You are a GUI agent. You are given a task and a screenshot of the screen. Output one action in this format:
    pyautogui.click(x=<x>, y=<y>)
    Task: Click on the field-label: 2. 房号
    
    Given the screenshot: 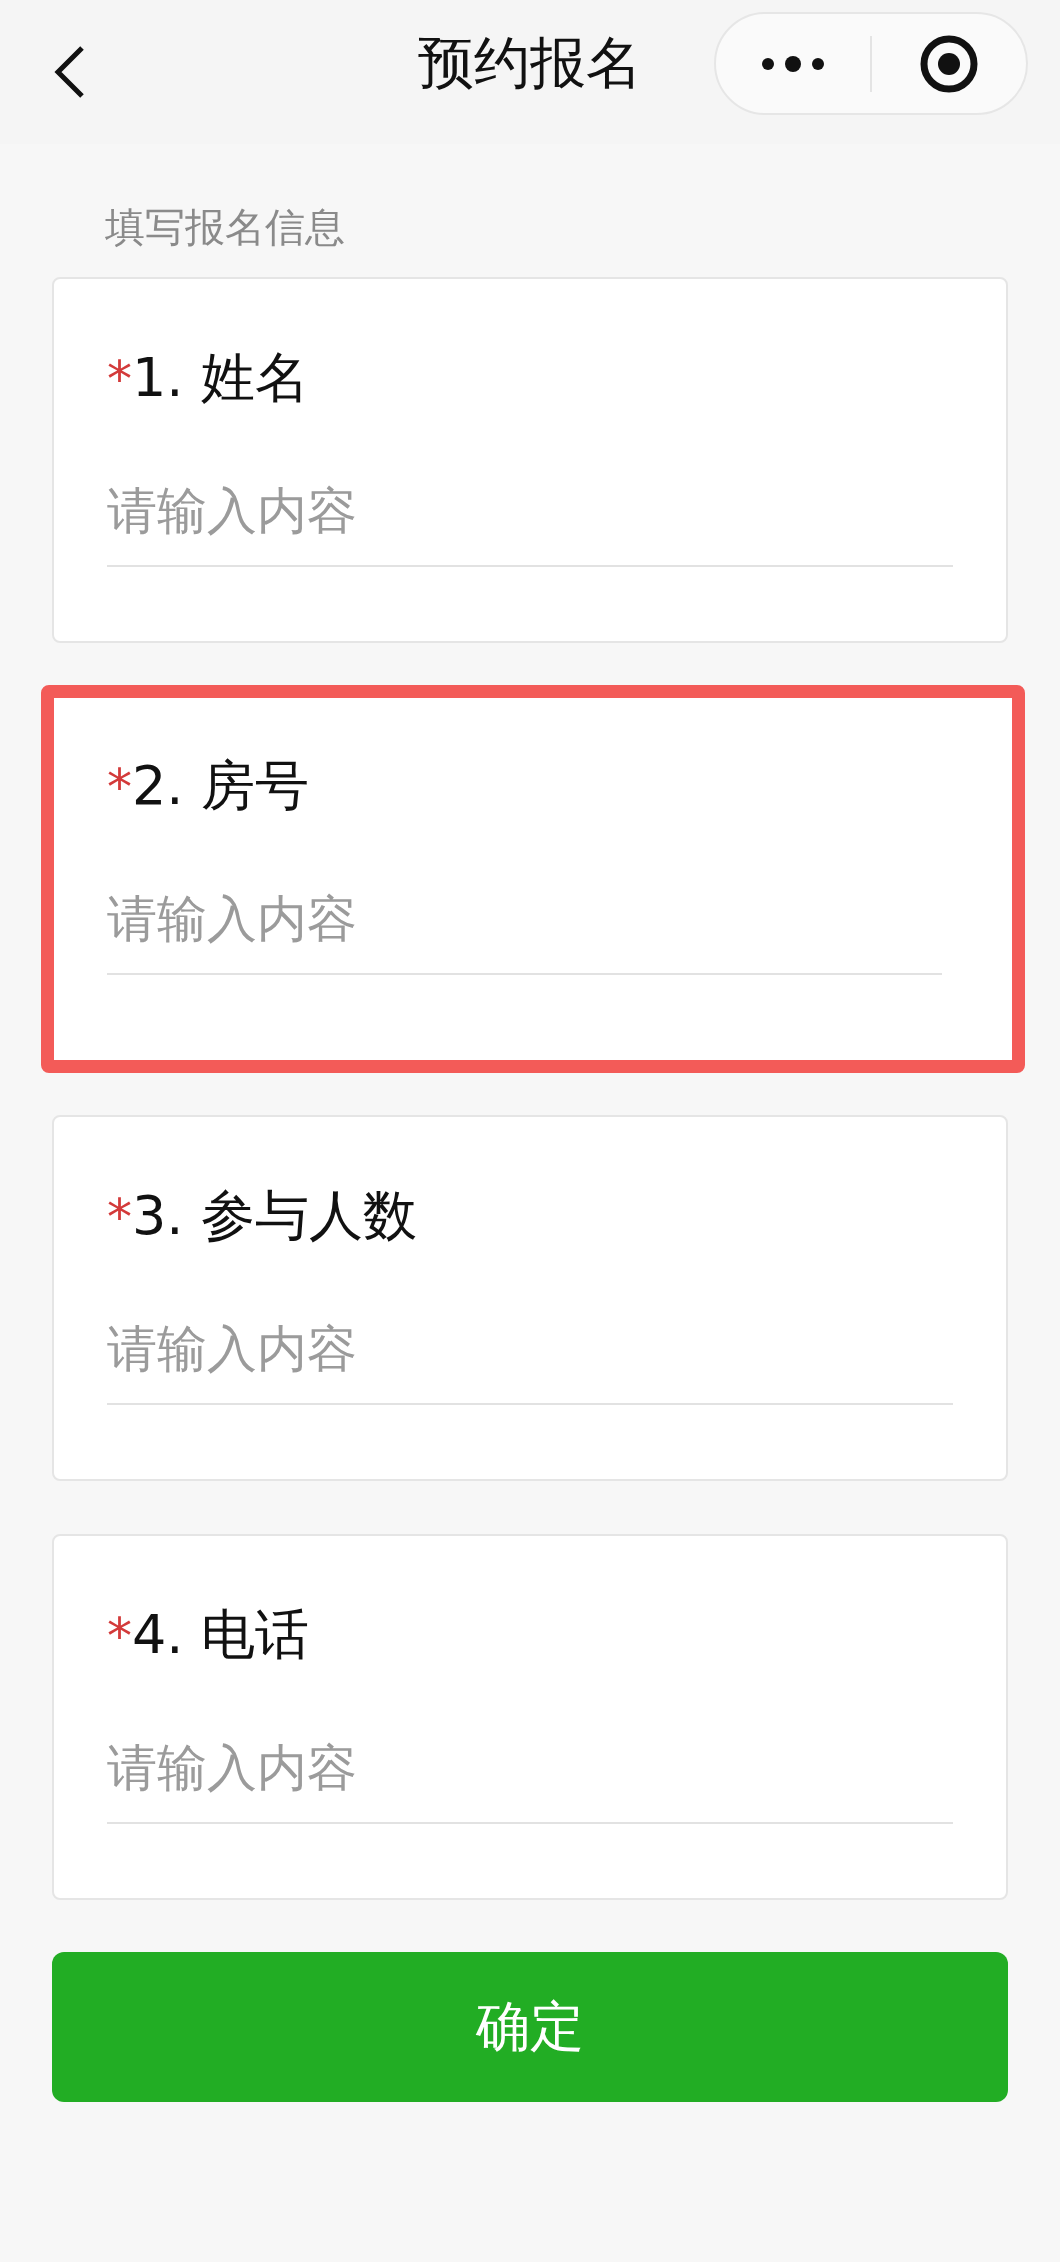 What is the action you would take?
    pyautogui.click(x=220, y=785)
    